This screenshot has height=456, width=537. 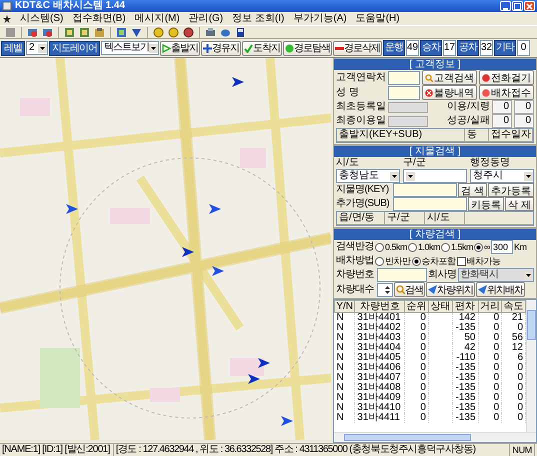 I want to click on column-header: 동, so click(x=477, y=135).